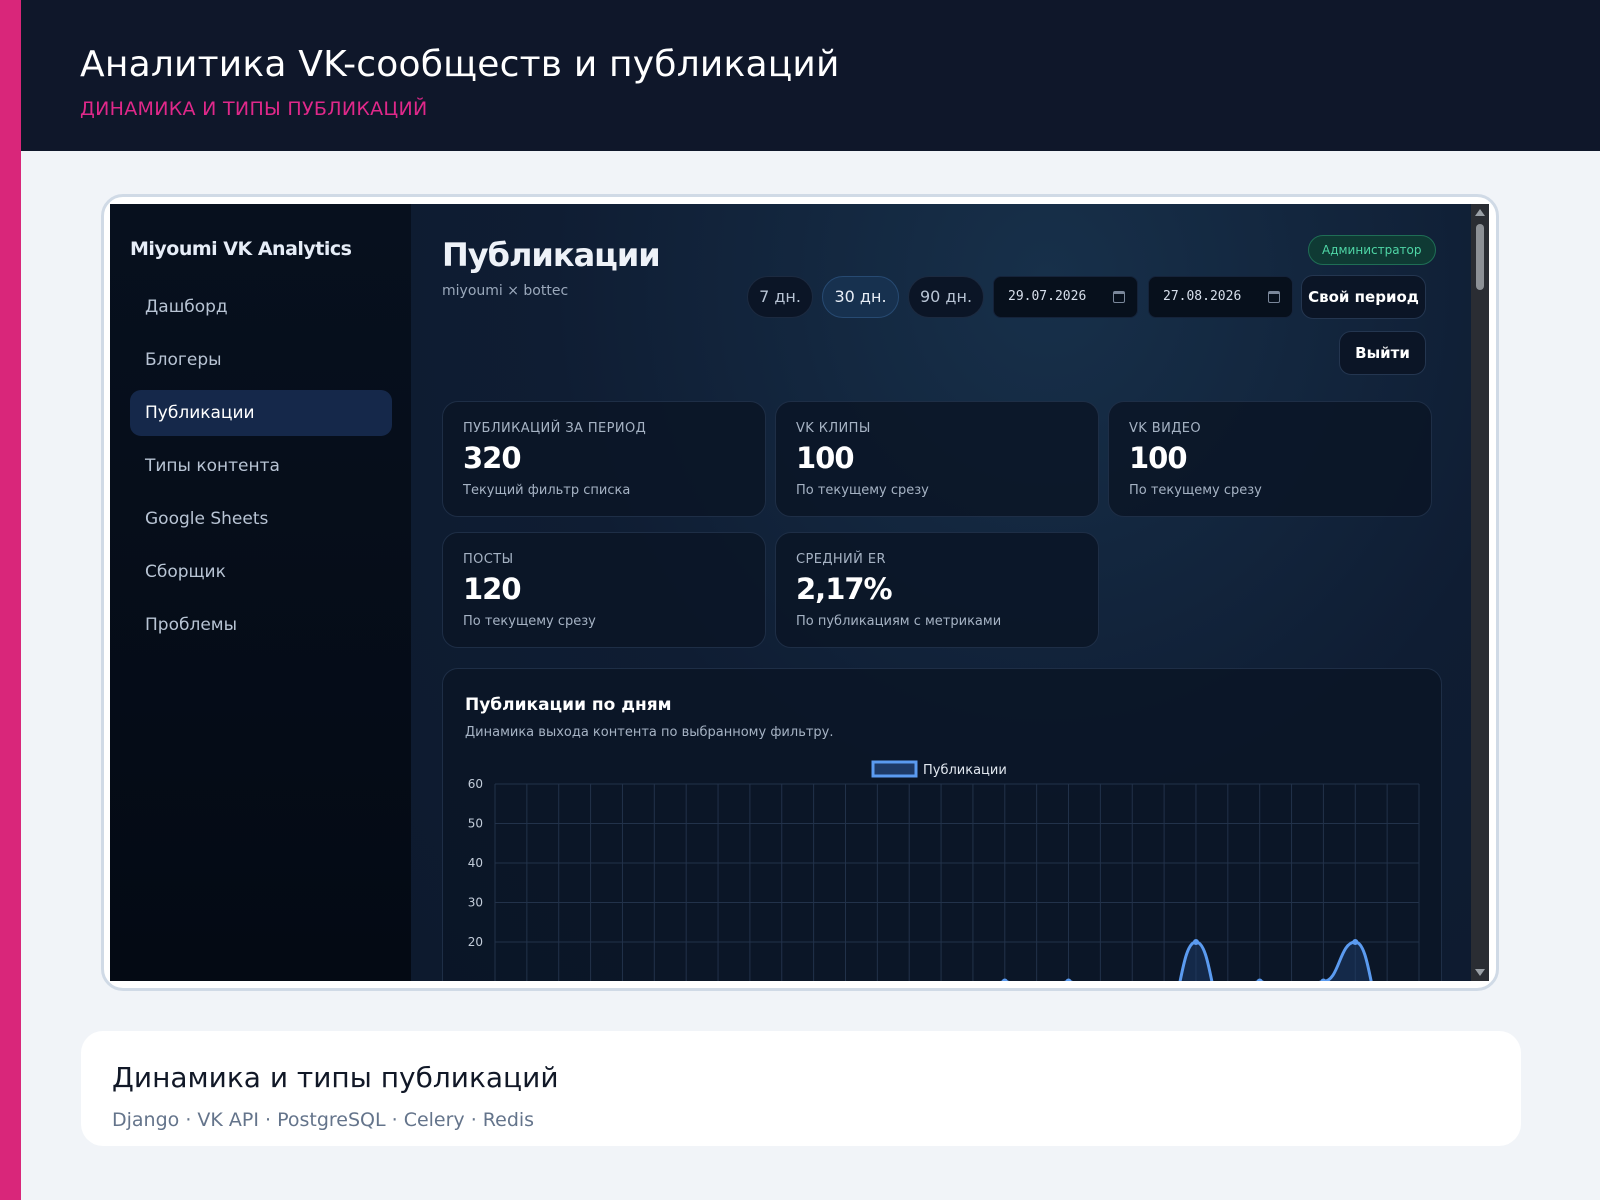 This screenshot has height=1200, width=1600. What do you see at coordinates (937, 459) in the screenshot?
I see `stat-card-vk-clips: VK клипы 100 По текущему срезу` at bounding box center [937, 459].